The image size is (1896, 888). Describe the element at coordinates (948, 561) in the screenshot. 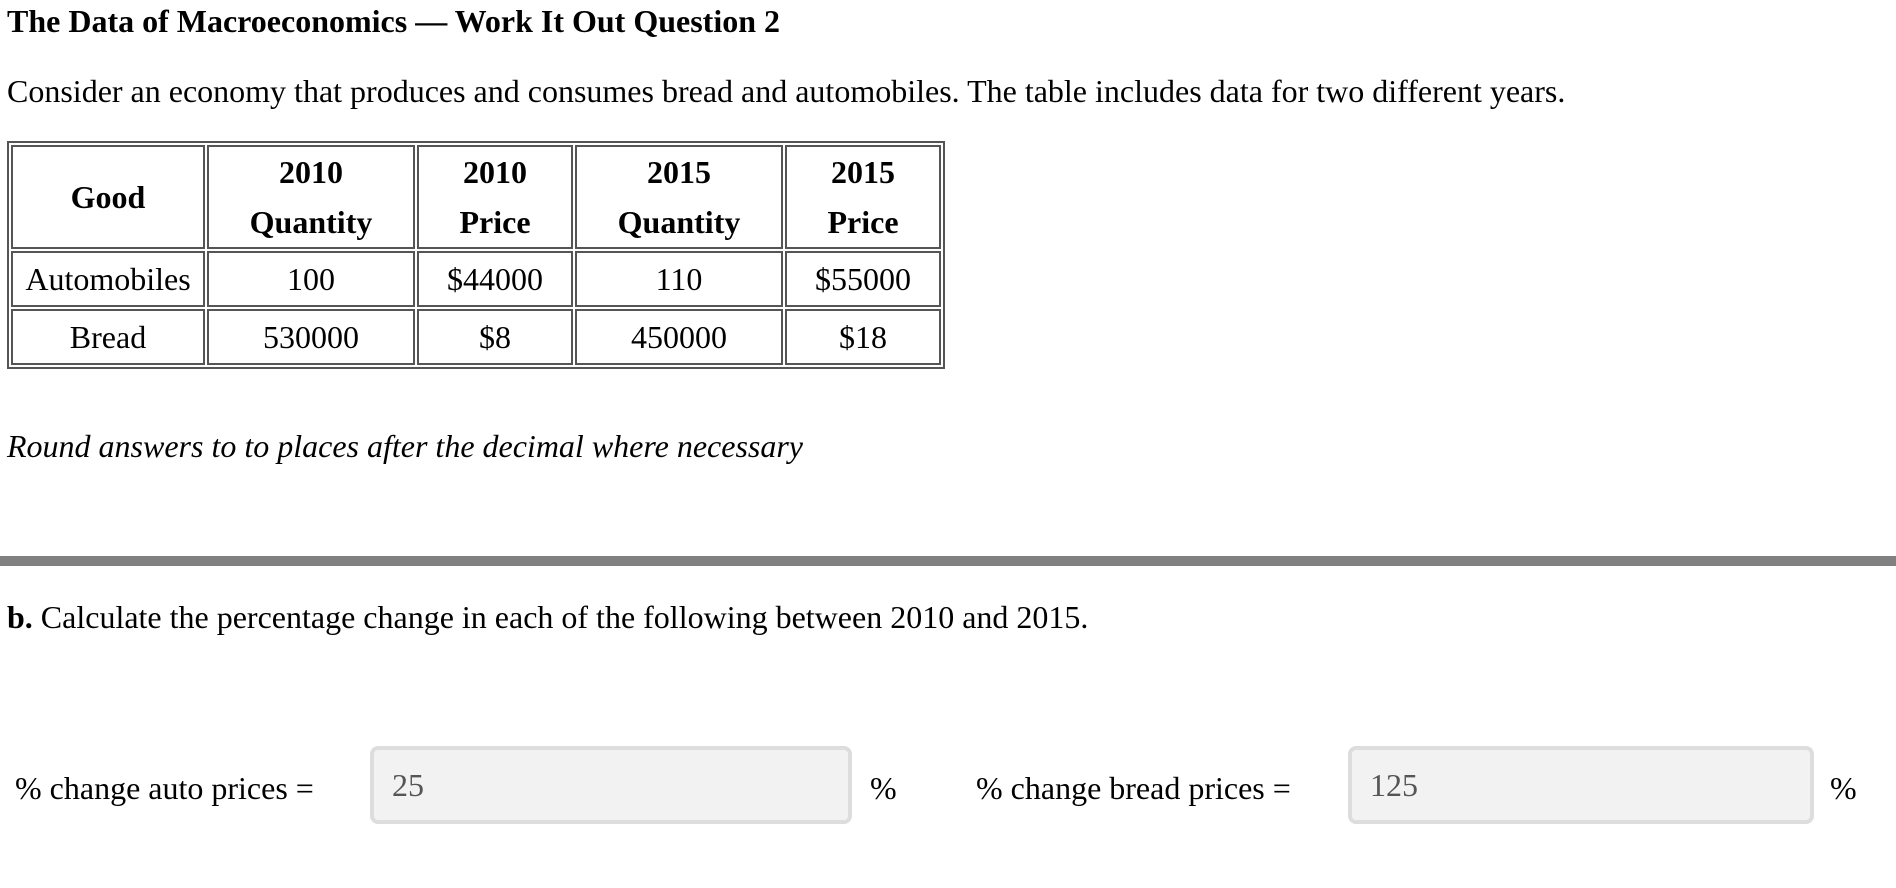

I see `section-divider` at that location.